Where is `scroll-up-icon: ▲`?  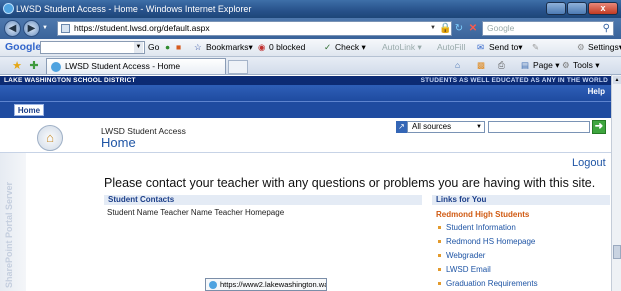 scroll-up-icon: ▲ is located at coordinates (617, 80).